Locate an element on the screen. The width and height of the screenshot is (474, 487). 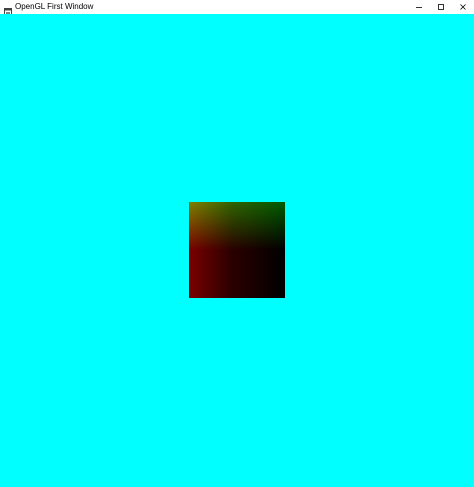
window-title: OpenGL First Window is located at coordinates (54, 6).